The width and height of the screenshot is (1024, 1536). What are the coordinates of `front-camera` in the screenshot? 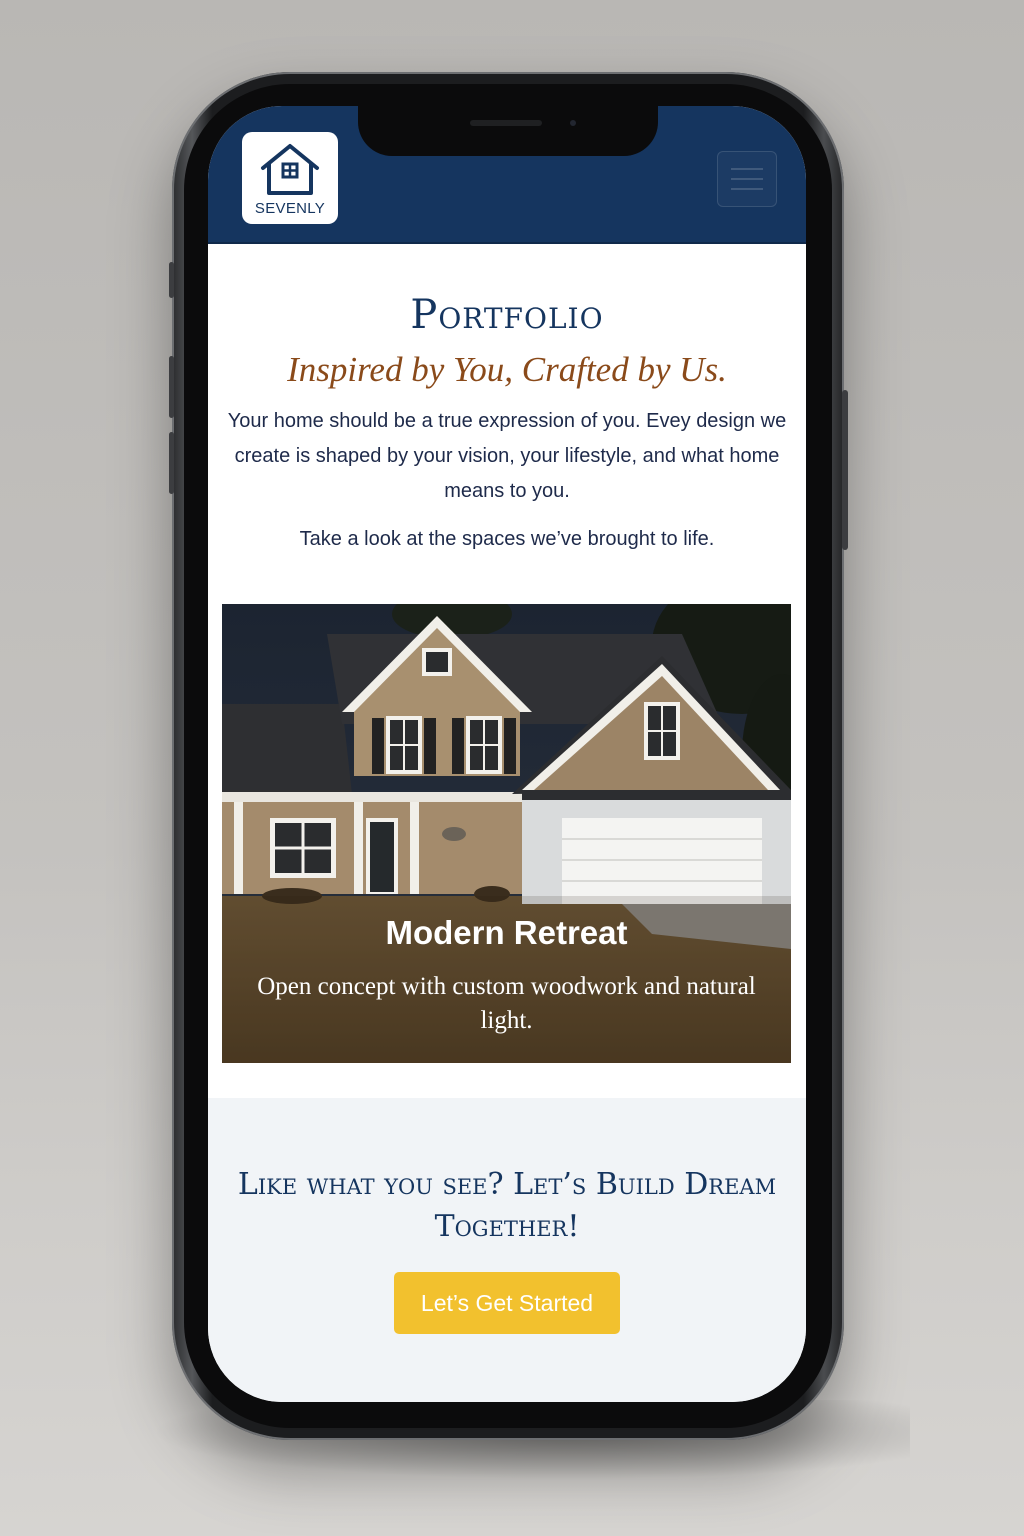 It's located at (573, 123).